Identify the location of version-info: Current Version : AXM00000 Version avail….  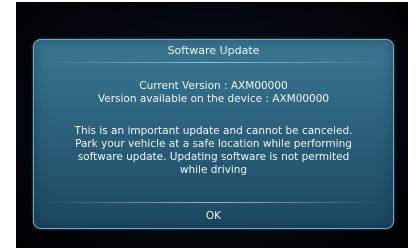
(213, 93).